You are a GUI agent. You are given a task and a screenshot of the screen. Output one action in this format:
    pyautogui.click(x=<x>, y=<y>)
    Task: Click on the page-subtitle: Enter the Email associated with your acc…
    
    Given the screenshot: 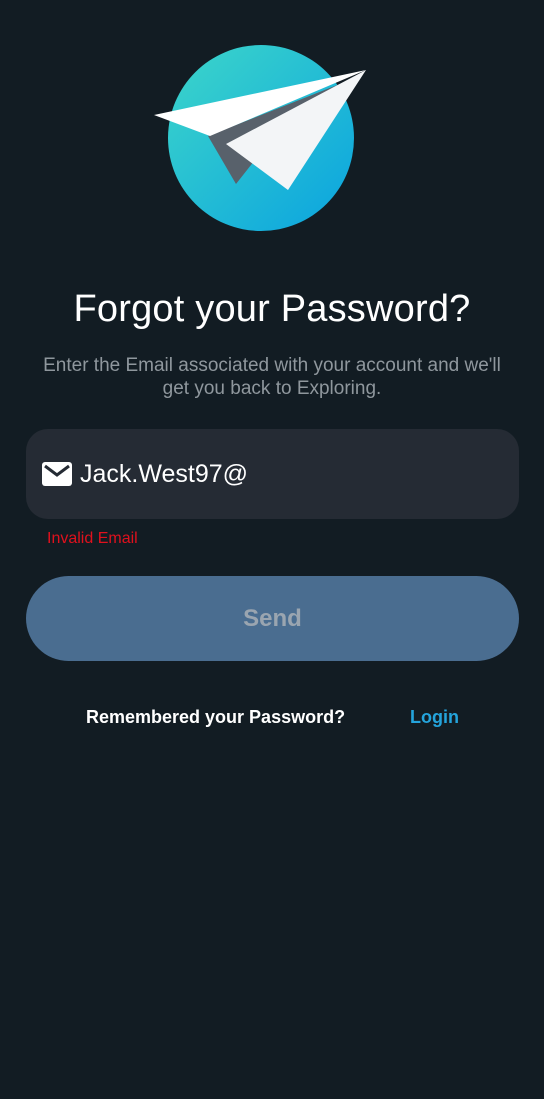 What is the action you would take?
    pyautogui.click(x=272, y=377)
    